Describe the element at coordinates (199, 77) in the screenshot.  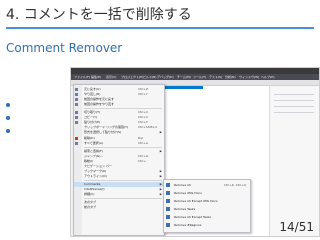
I see `menubar-item: ツール(T)` at that location.